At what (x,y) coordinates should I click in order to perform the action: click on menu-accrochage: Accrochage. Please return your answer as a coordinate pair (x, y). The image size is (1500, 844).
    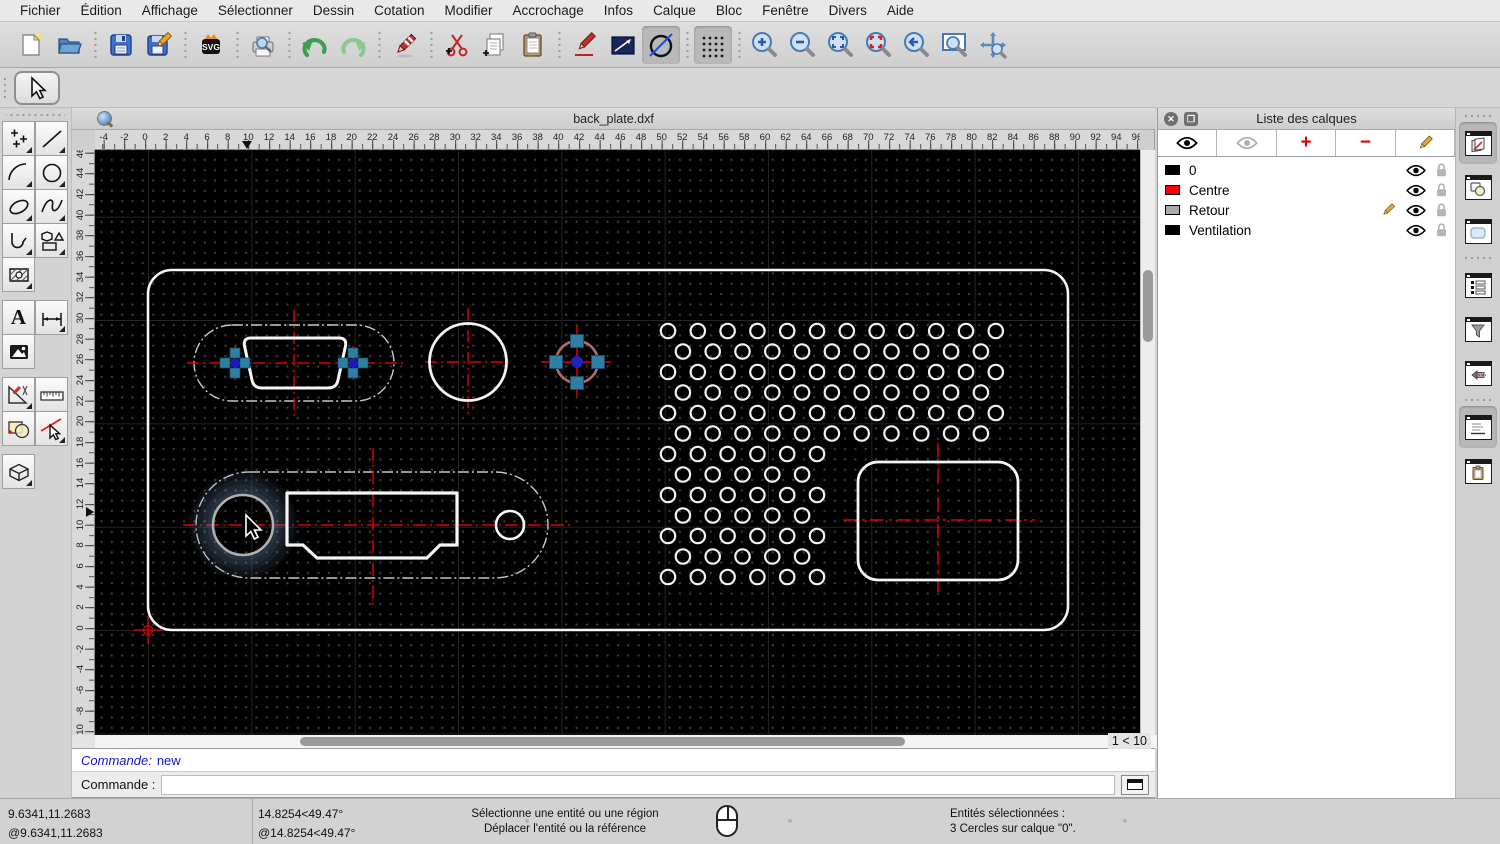
    Looking at the image, I should click on (547, 11).